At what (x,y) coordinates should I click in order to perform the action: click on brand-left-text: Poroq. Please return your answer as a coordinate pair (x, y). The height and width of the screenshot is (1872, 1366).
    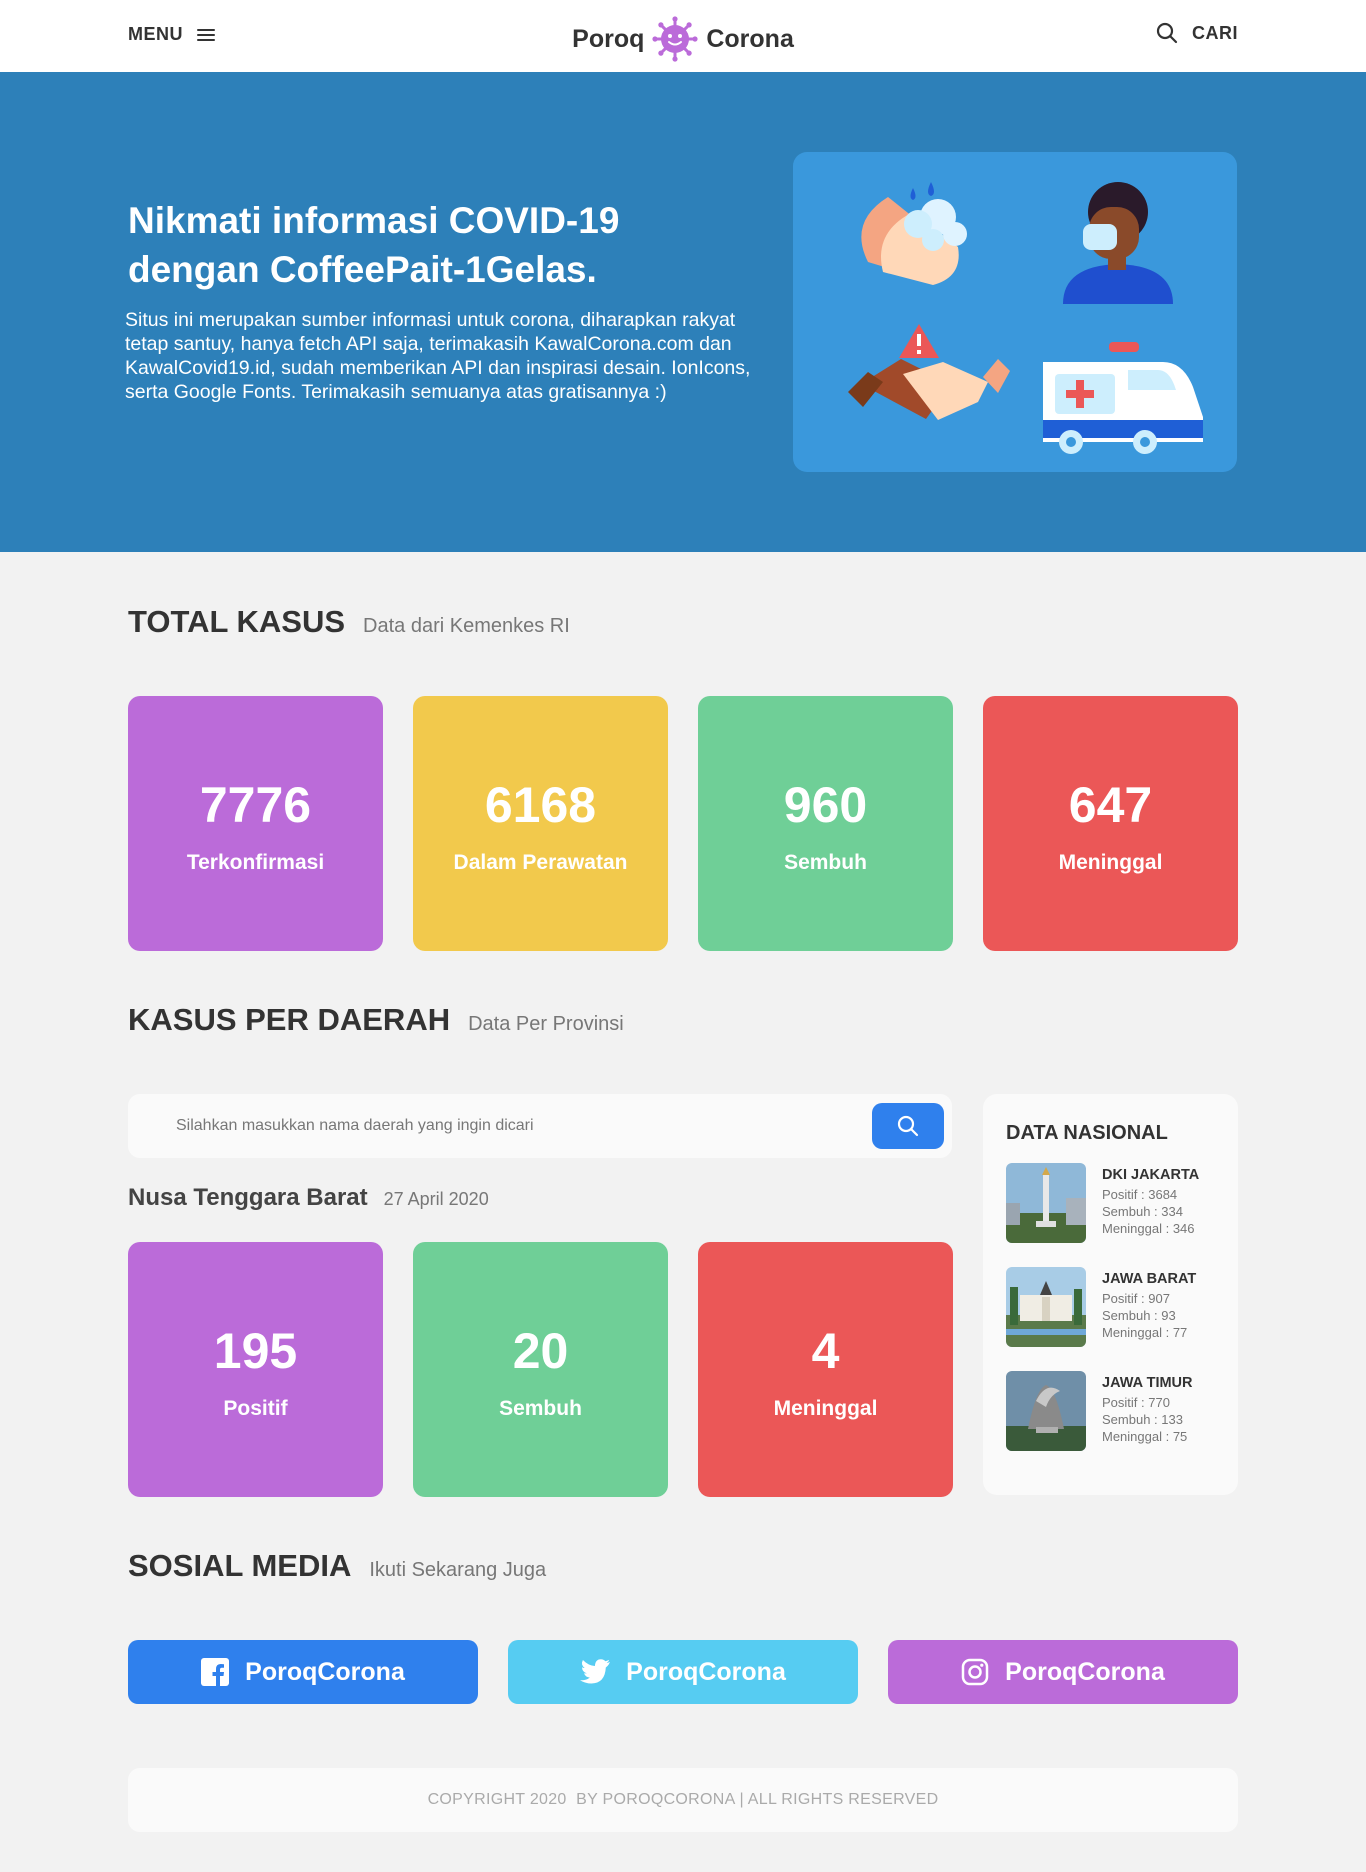
    Looking at the image, I should click on (608, 38).